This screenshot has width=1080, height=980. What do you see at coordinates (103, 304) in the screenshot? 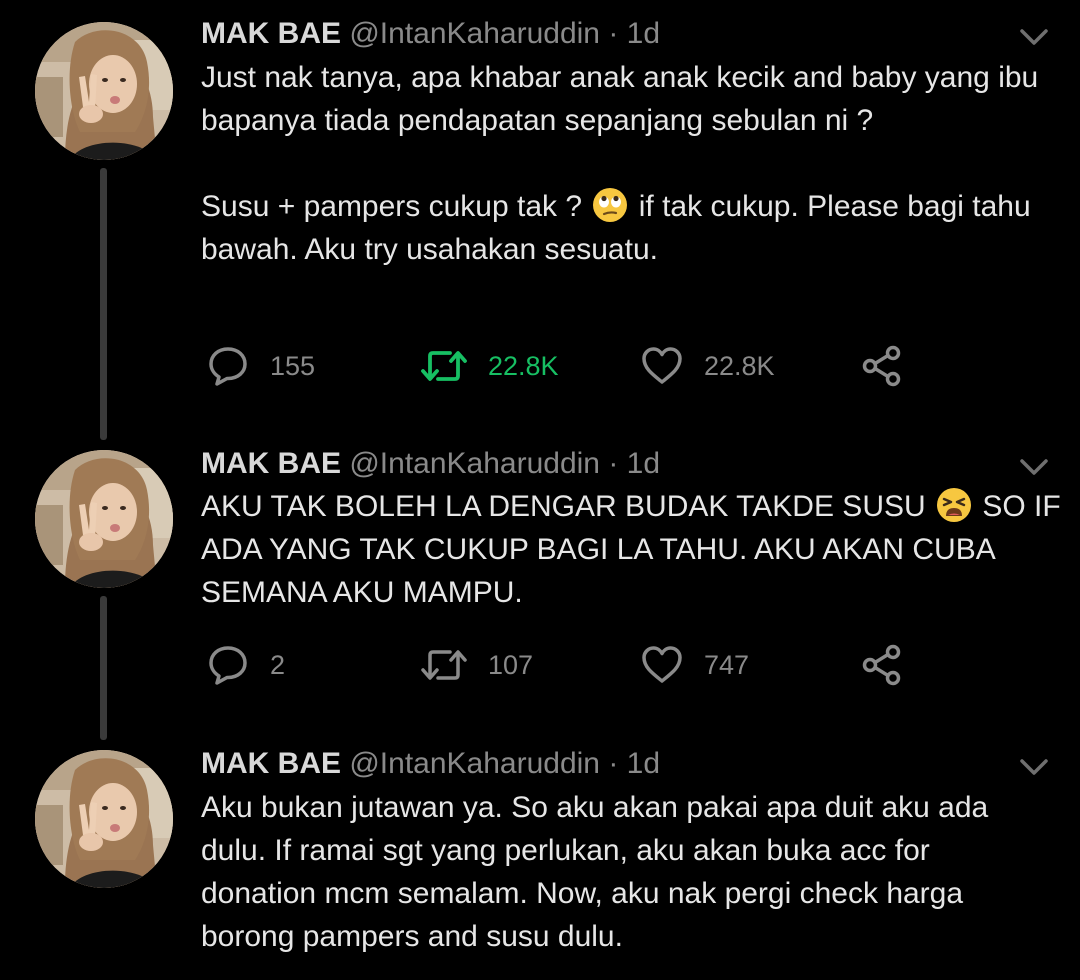
I see `thread-line` at bounding box center [103, 304].